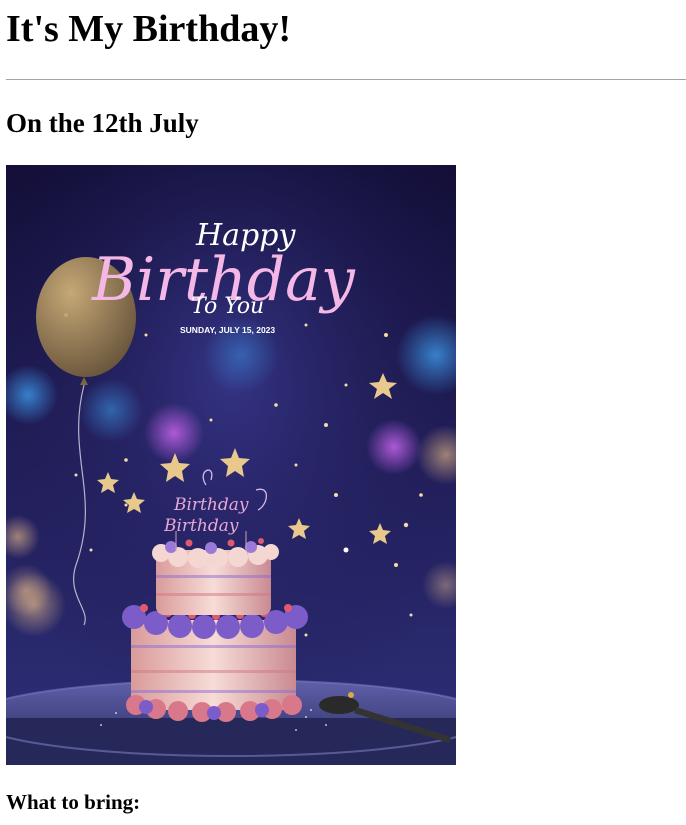 Image resolution: width=686 pixels, height=825 pixels. What do you see at coordinates (227, 330) in the screenshot?
I see `poster-date-line: SUNDAY, JULY 15, 2023` at bounding box center [227, 330].